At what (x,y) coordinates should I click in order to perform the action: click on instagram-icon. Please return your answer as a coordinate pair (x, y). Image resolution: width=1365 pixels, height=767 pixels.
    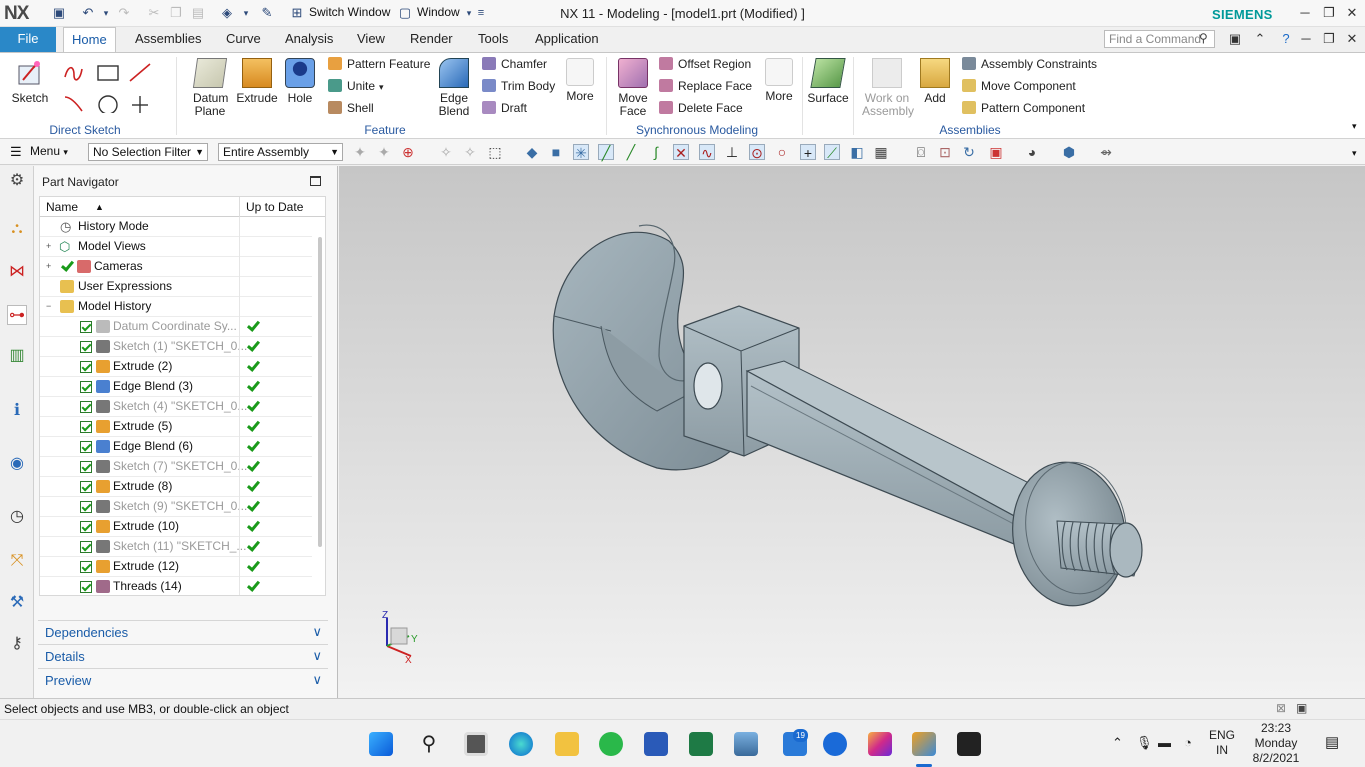
    Looking at the image, I should click on (880, 744).